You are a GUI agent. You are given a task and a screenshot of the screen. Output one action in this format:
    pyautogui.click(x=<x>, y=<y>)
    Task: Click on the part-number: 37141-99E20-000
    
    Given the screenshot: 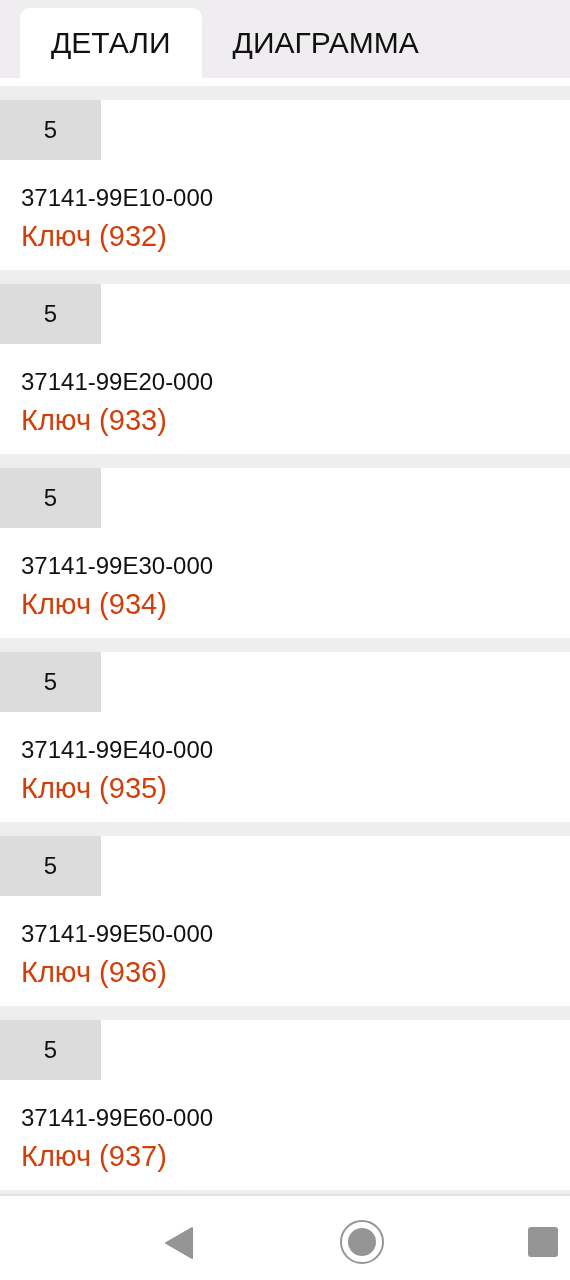 What is the action you would take?
    pyautogui.click(x=118, y=382)
    